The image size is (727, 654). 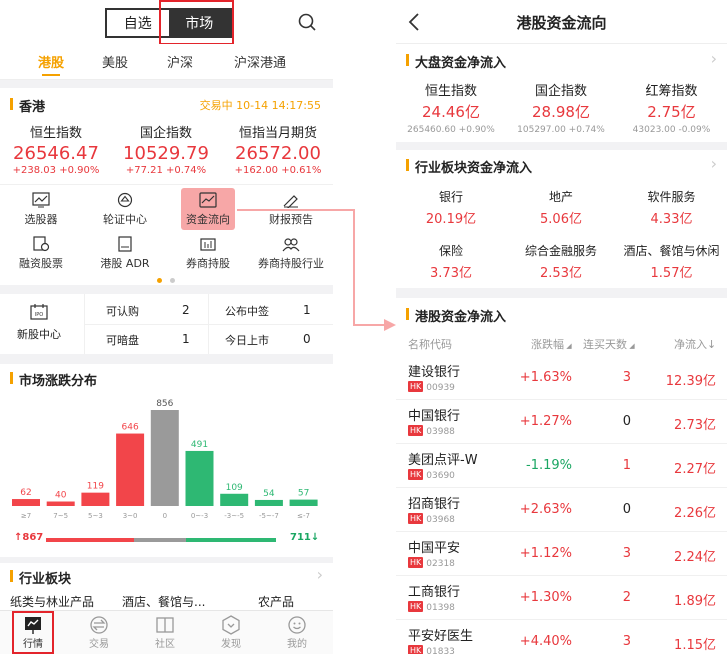 I want to click on trading-status: 交易中 10-14 14:17:55, so click(x=260, y=105).